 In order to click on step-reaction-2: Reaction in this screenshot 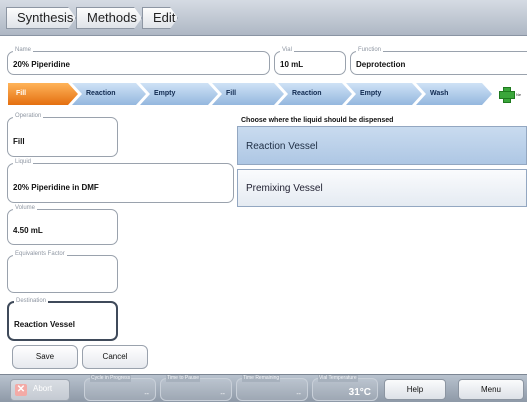, I will do `click(315, 94)`.